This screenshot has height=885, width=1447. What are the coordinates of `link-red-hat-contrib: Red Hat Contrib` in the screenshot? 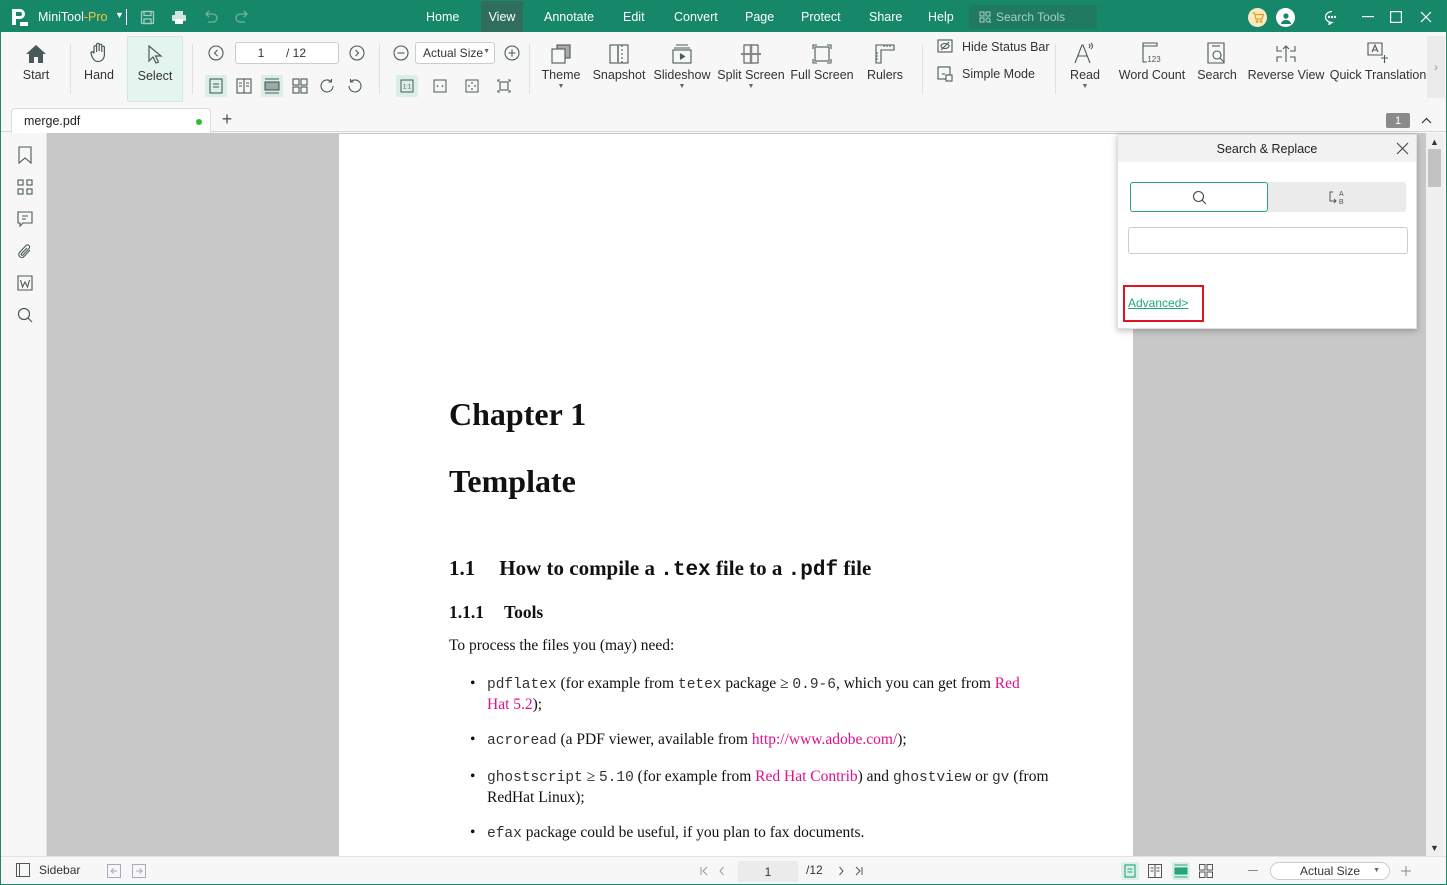 It's located at (806, 776).